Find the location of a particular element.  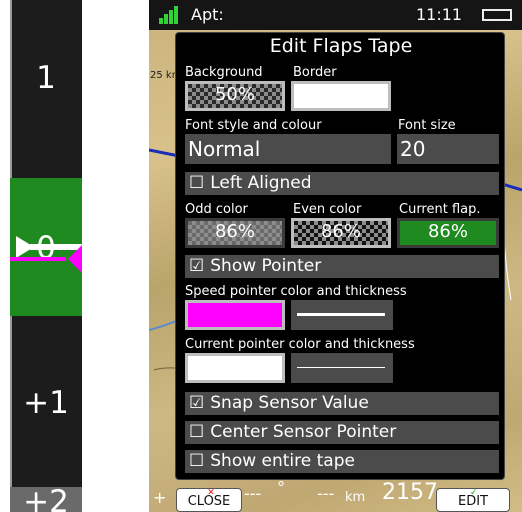

current-pointer-color-swatch is located at coordinates (235, 368).